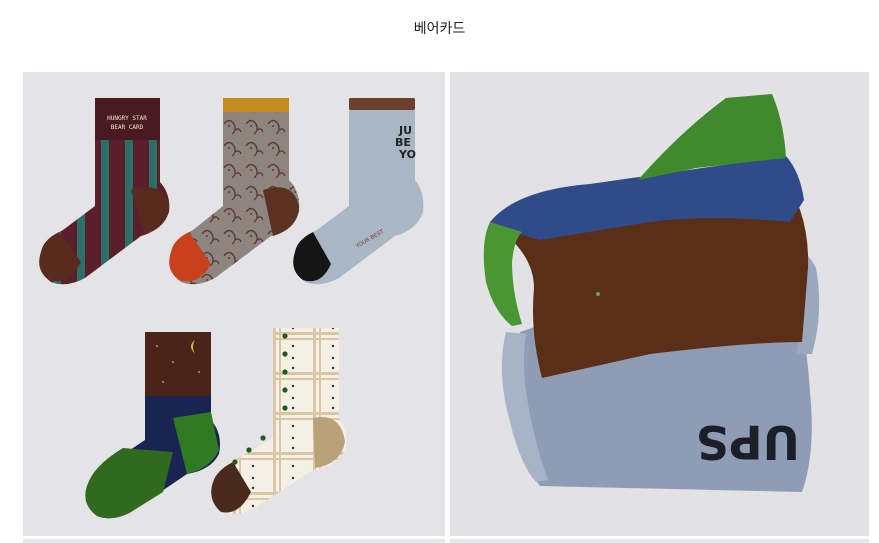  What do you see at coordinates (358, 191) in the screenshot?
I see `sock-light-blue: JU BE YO YOUR BEST` at bounding box center [358, 191].